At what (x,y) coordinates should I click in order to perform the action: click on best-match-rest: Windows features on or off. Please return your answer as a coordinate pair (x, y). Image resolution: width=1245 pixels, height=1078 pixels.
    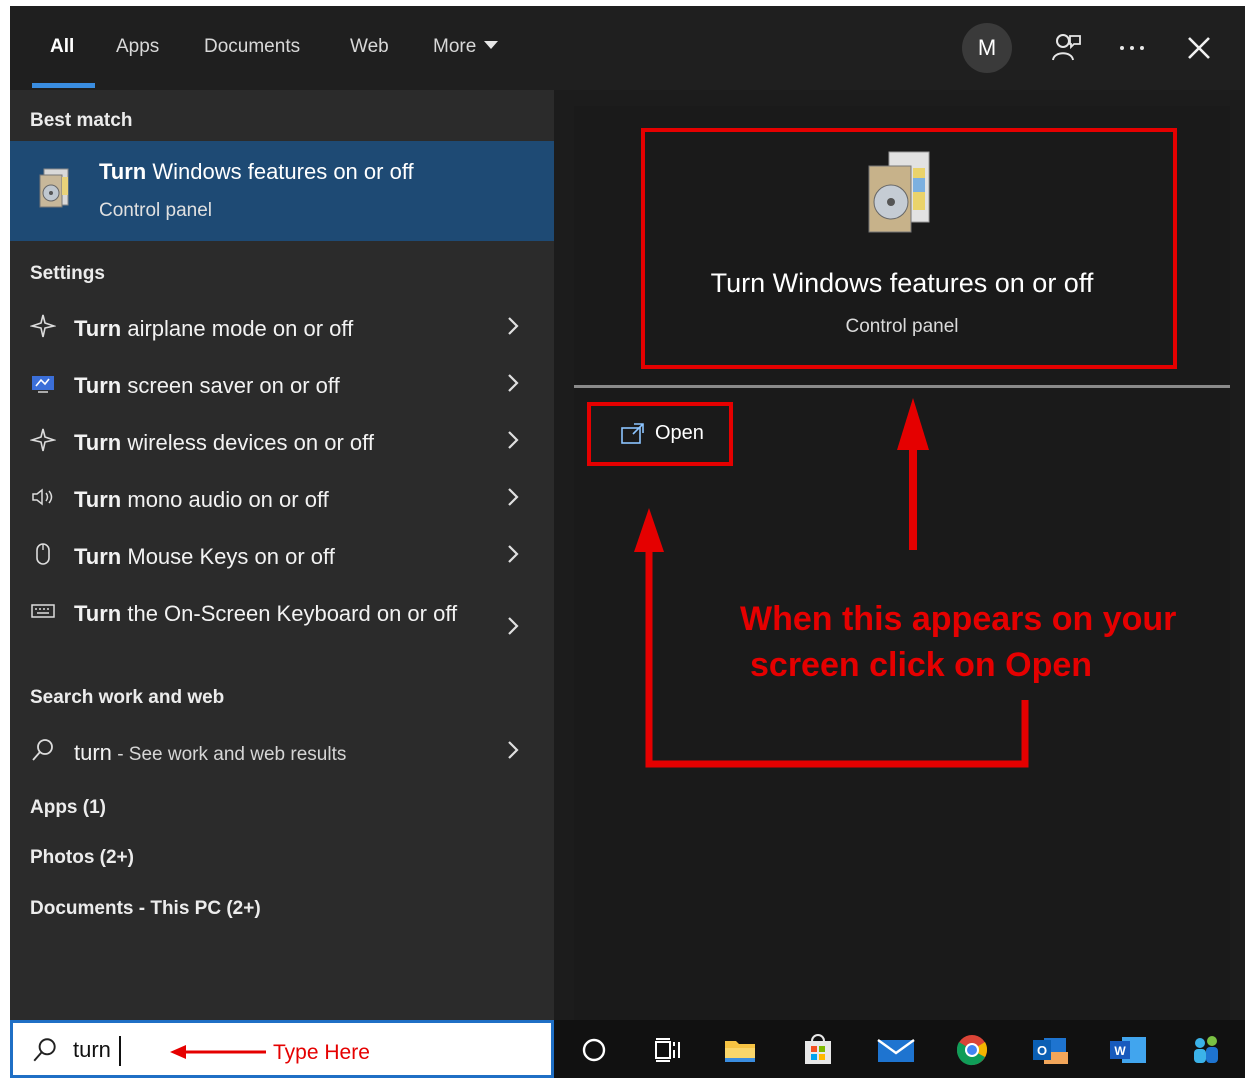
    Looking at the image, I should click on (280, 171).